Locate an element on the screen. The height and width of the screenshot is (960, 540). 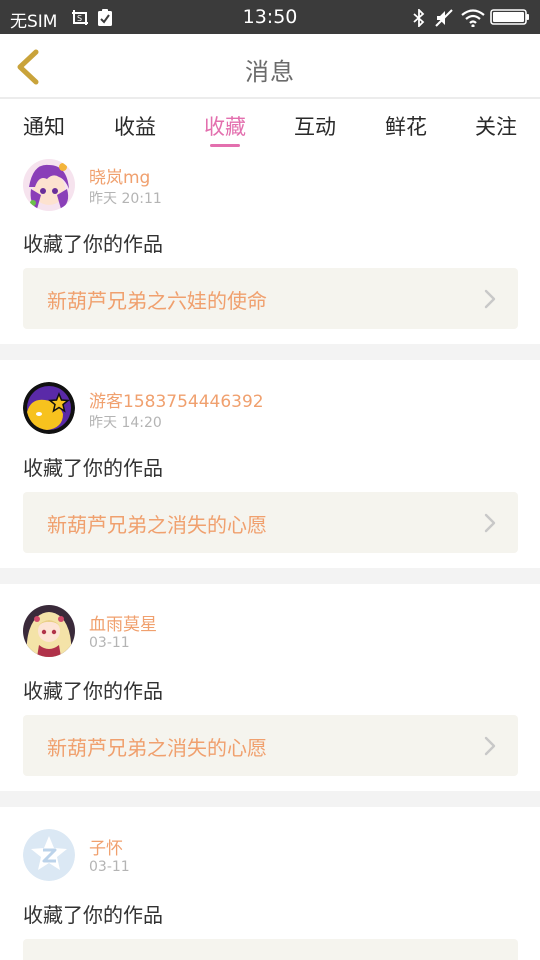
tab-bar: 通知 收益 收藏 互动 鲜花 关注 is located at coordinates (270, 126).